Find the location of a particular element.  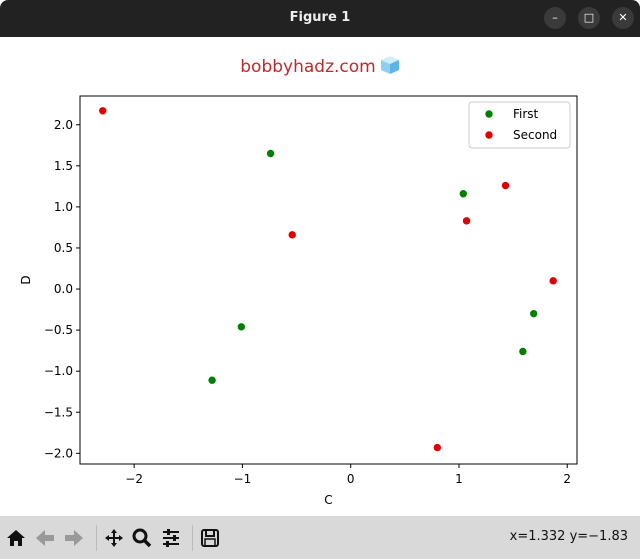

window-titlebar: Figure 1 – □ ✕ is located at coordinates (320, 18).